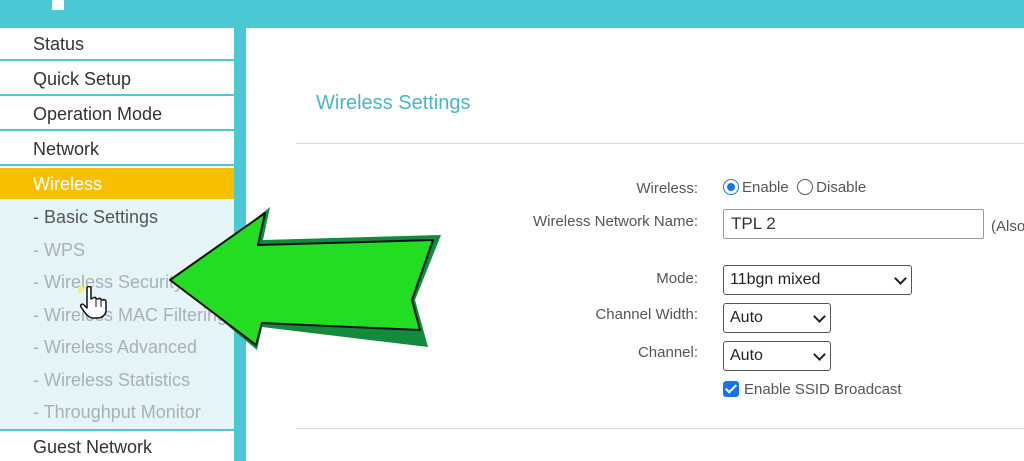  What do you see at coordinates (117, 114) in the screenshot?
I see `sidebar-item-operation-mode: Operation Mode` at bounding box center [117, 114].